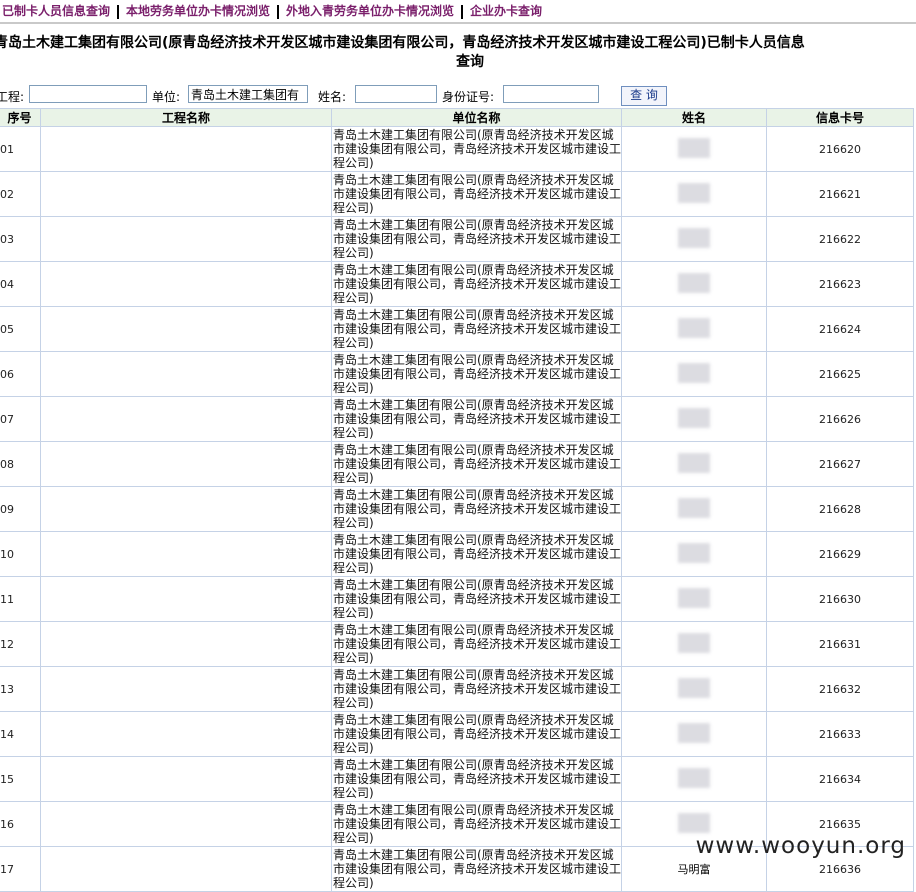  I want to click on row-index: 17, so click(20, 869).